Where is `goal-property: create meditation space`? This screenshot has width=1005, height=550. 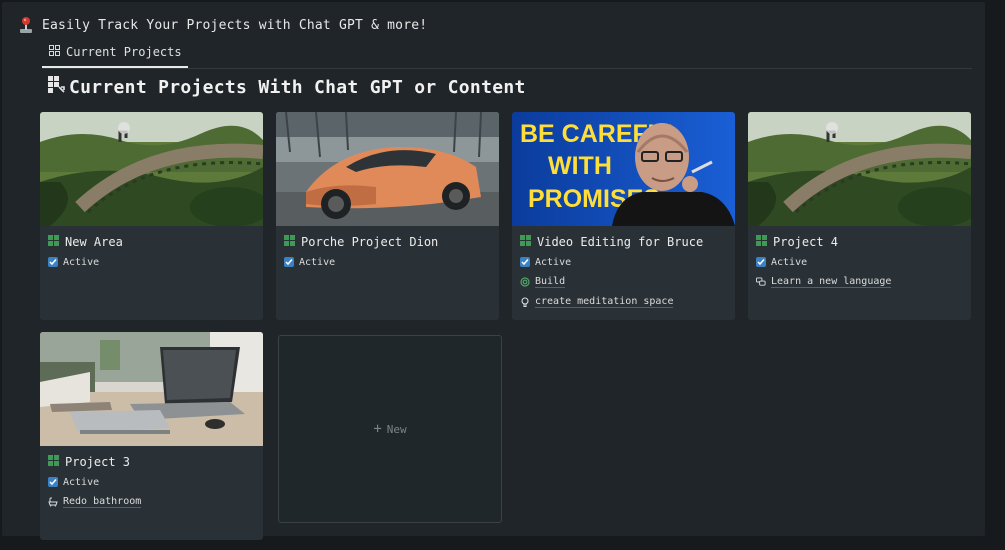
goal-property: create meditation space is located at coordinates (623, 302).